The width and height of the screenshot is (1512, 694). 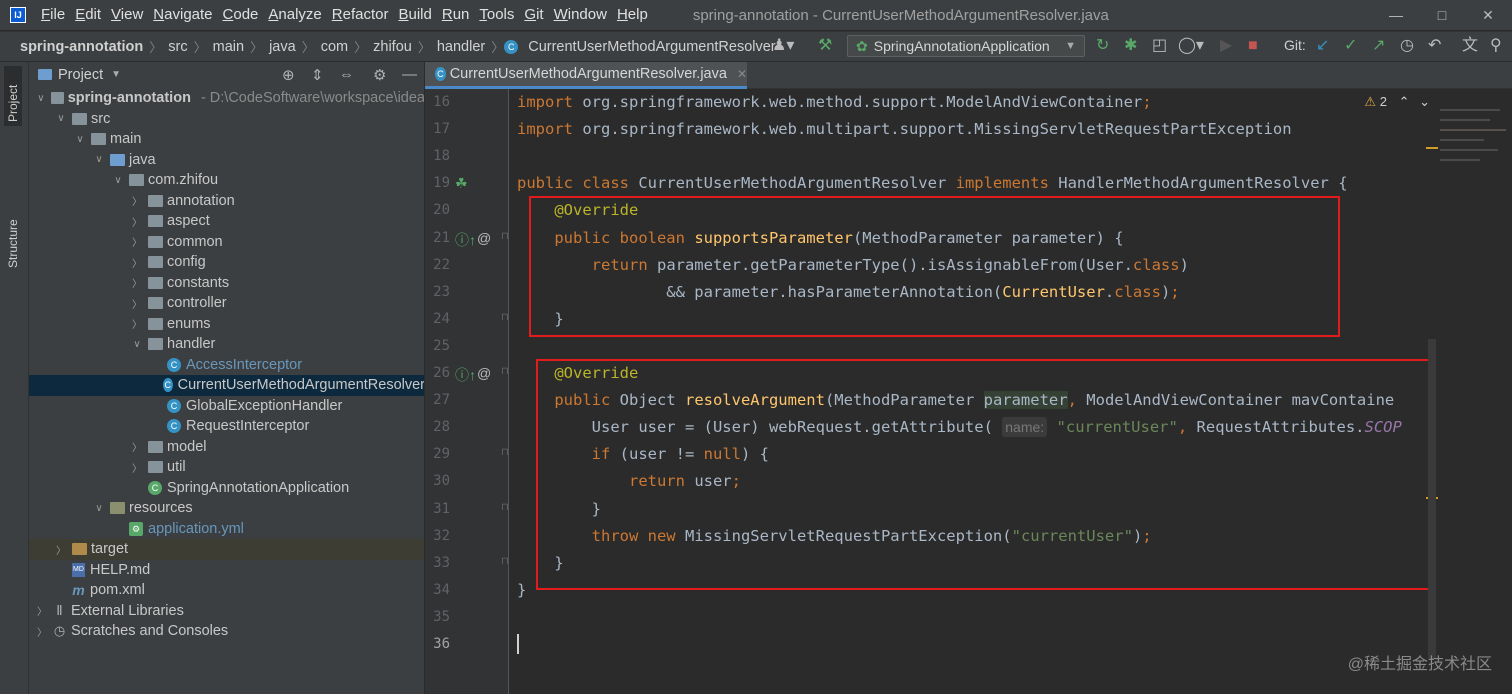 What do you see at coordinates (580, 15) in the screenshot?
I see `menu-window: Window` at bounding box center [580, 15].